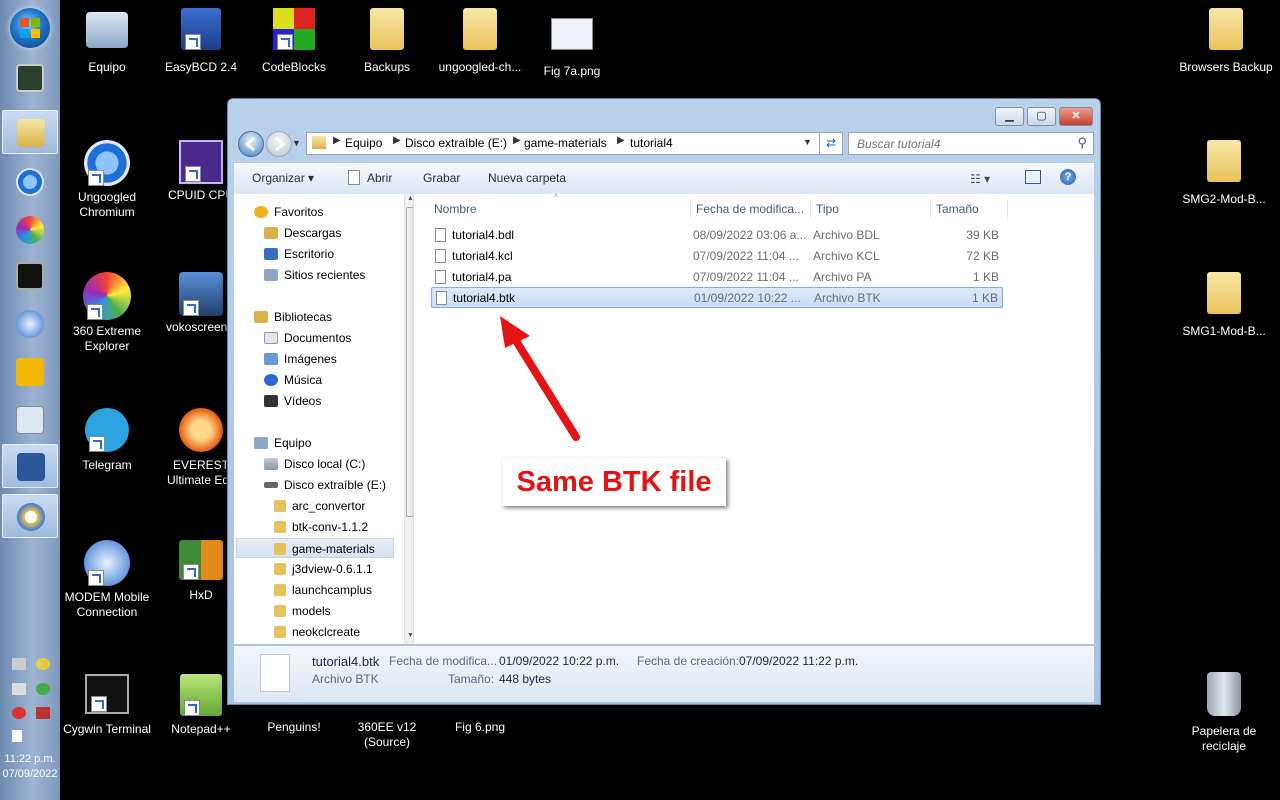 This screenshot has height=800, width=1280. I want to click on nav-folder-neokclcreate: neokclcreate, so click(317, 632).